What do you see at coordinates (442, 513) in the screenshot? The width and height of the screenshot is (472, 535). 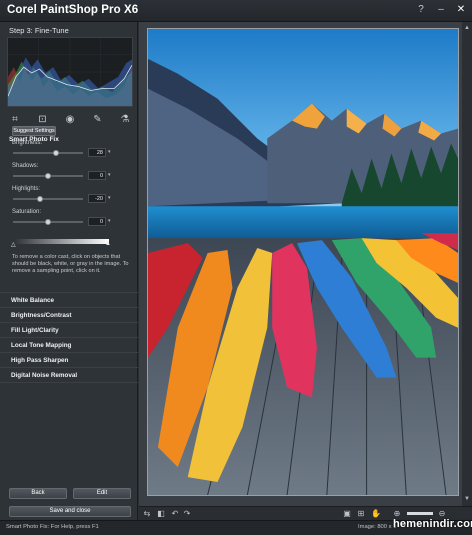 I see `zoom-out-icon: ⊖` at bounding box center [442, 513].